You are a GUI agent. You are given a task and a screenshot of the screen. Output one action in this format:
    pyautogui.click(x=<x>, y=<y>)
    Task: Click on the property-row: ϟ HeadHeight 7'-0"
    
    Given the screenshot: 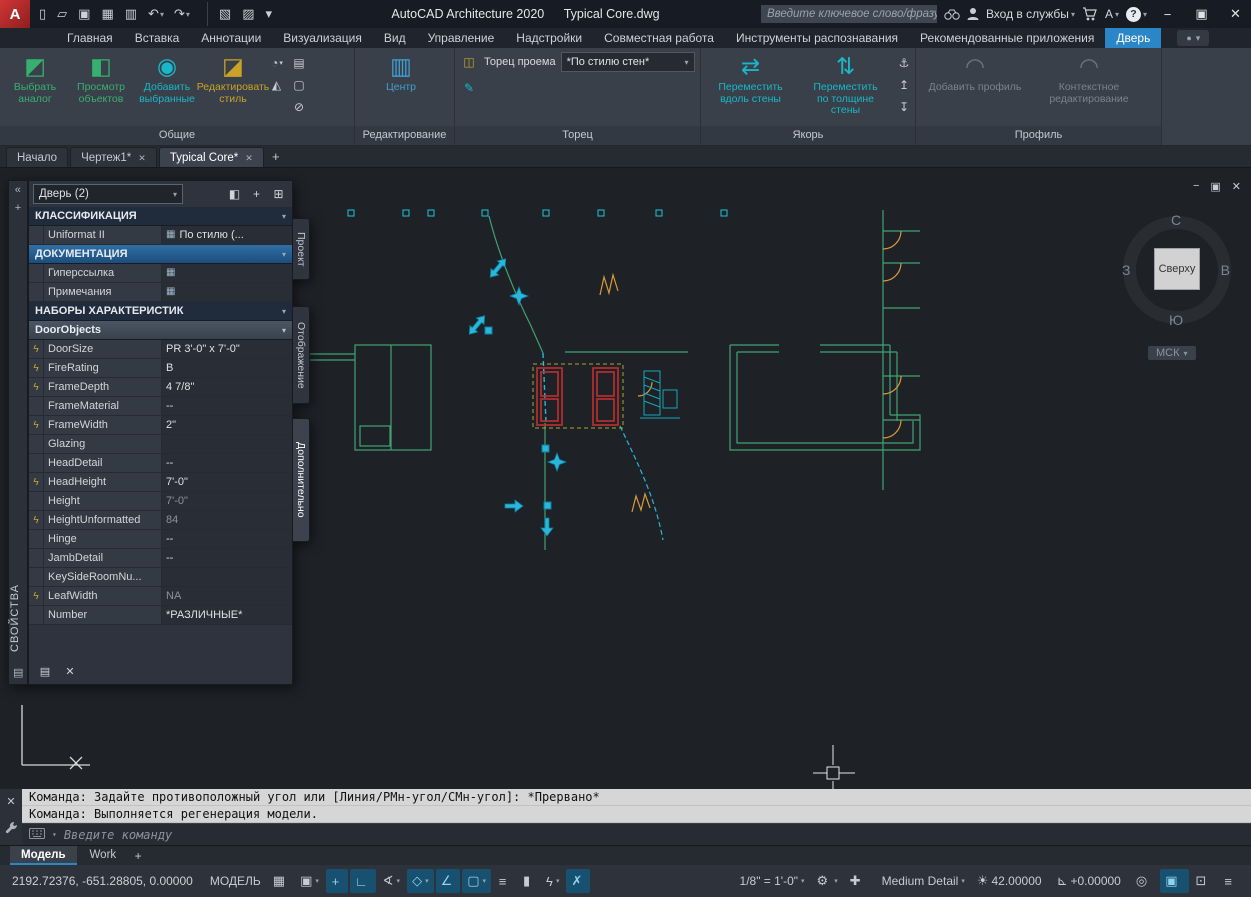 What is the action you would take?
    pyautogui.click(x=160, y=482)
    